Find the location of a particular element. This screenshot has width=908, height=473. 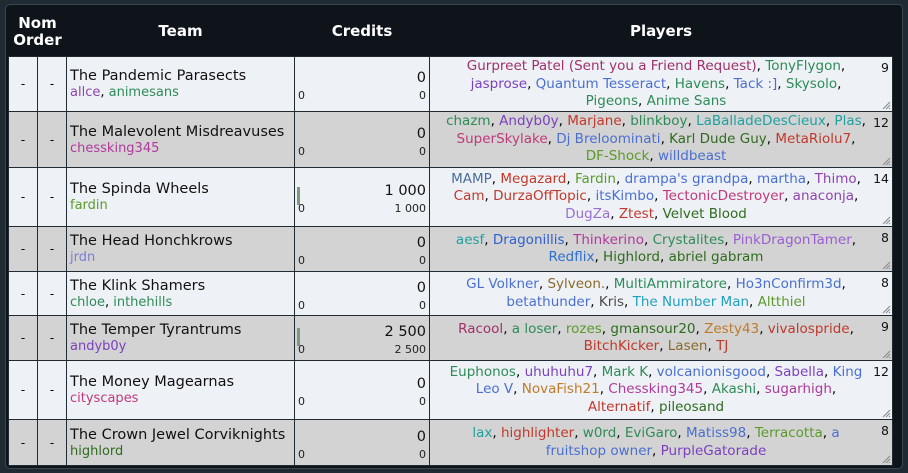

player-name: TJ is located at coordinates (722, 346).